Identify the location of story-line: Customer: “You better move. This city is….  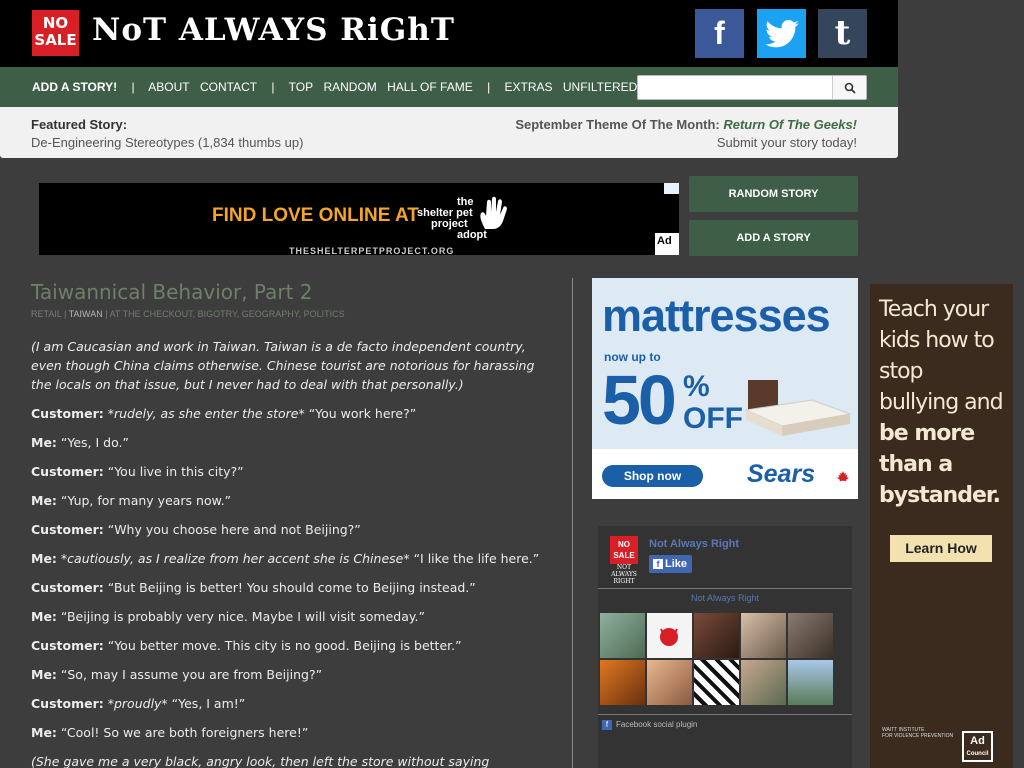
(286, 645).